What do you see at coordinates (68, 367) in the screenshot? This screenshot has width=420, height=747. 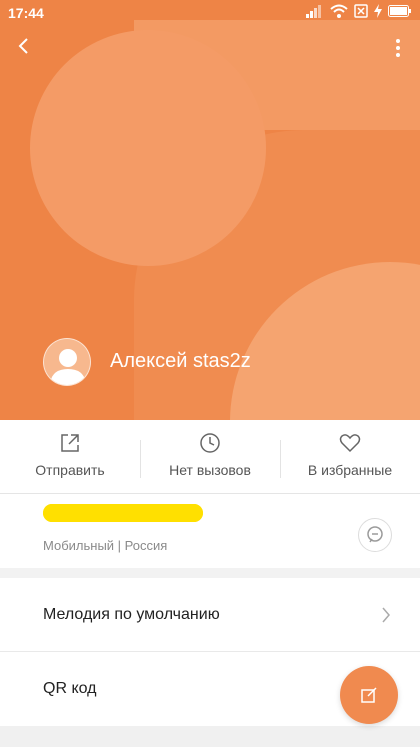 I see `person-icon` at bounding box center [68, 367].